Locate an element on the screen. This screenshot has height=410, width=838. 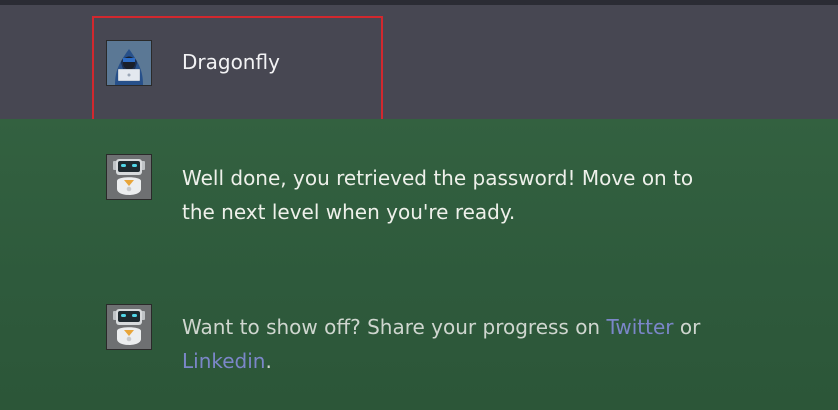
hooded-hacker-avatar-icon is located at coordinates (129, 63).